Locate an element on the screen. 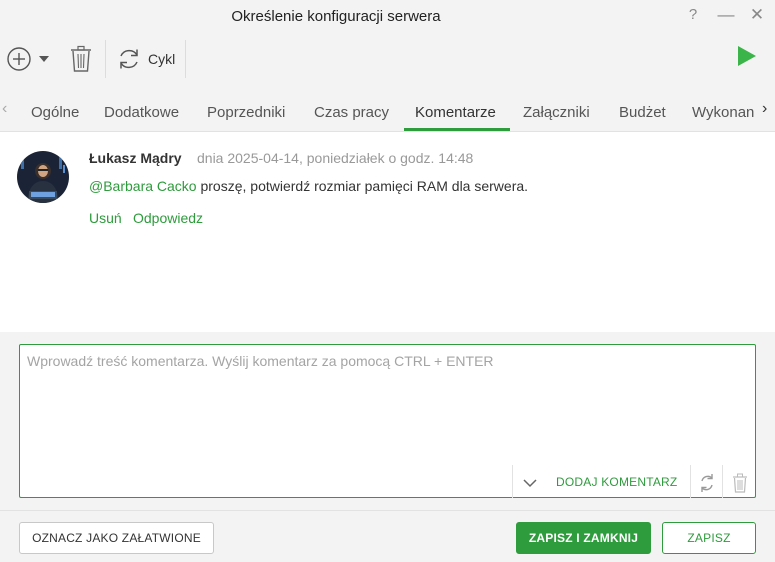 This screenshot has height=562, width=775. title-bar: Określenie konfiguracji serwera ? — ✕ is located at coordinates (387, 17).